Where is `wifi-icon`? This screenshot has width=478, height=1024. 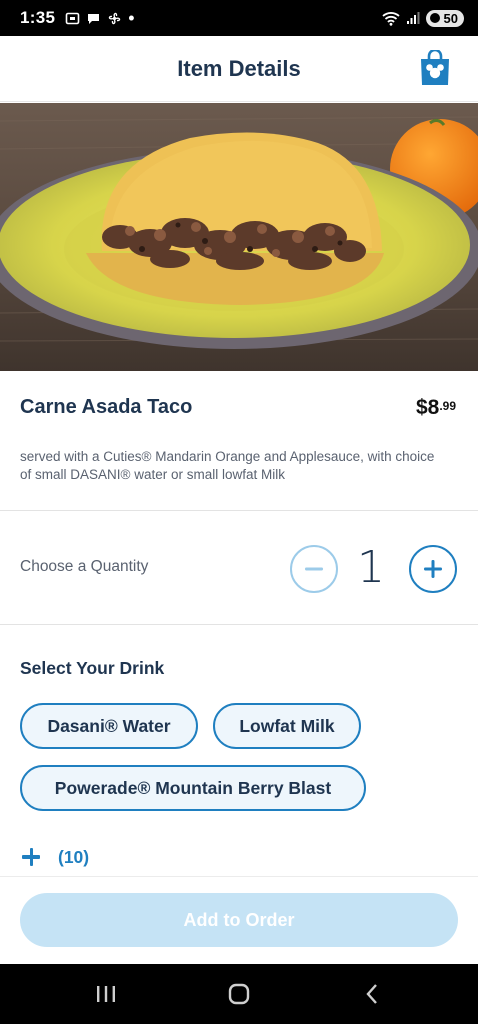
wifi-icon is located at coordinates (390, 18).